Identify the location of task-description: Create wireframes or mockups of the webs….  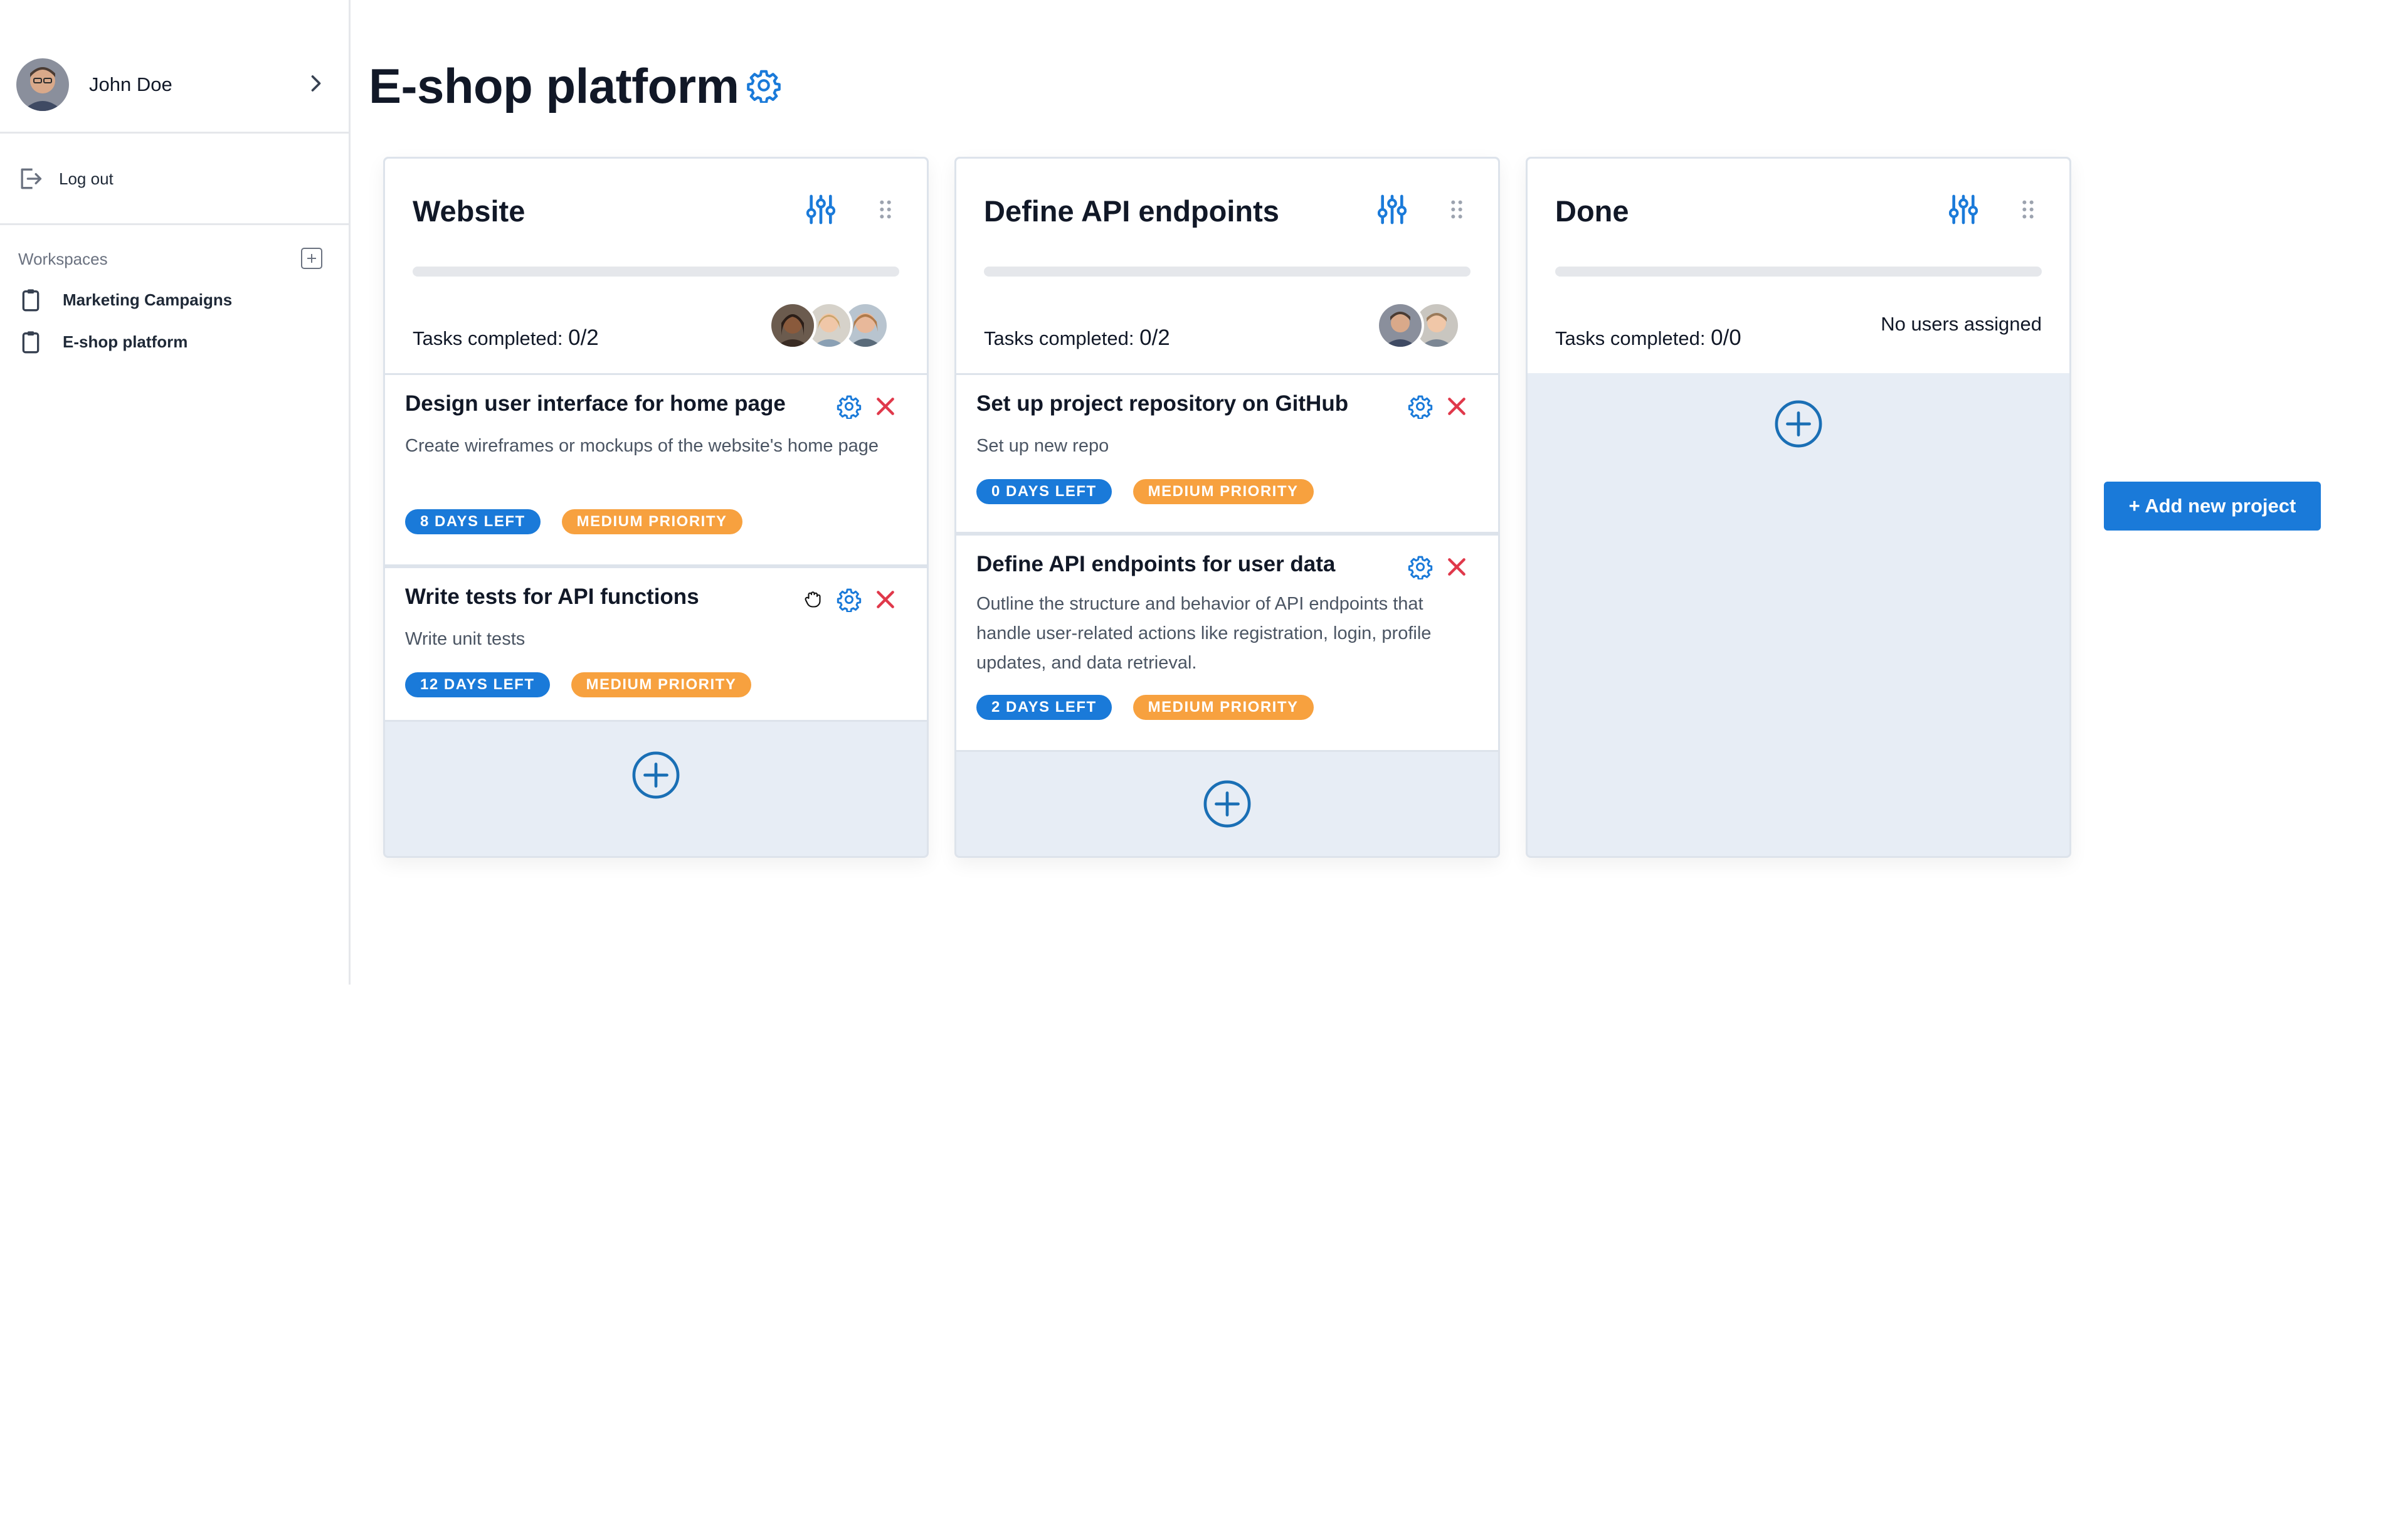
(642, 446).